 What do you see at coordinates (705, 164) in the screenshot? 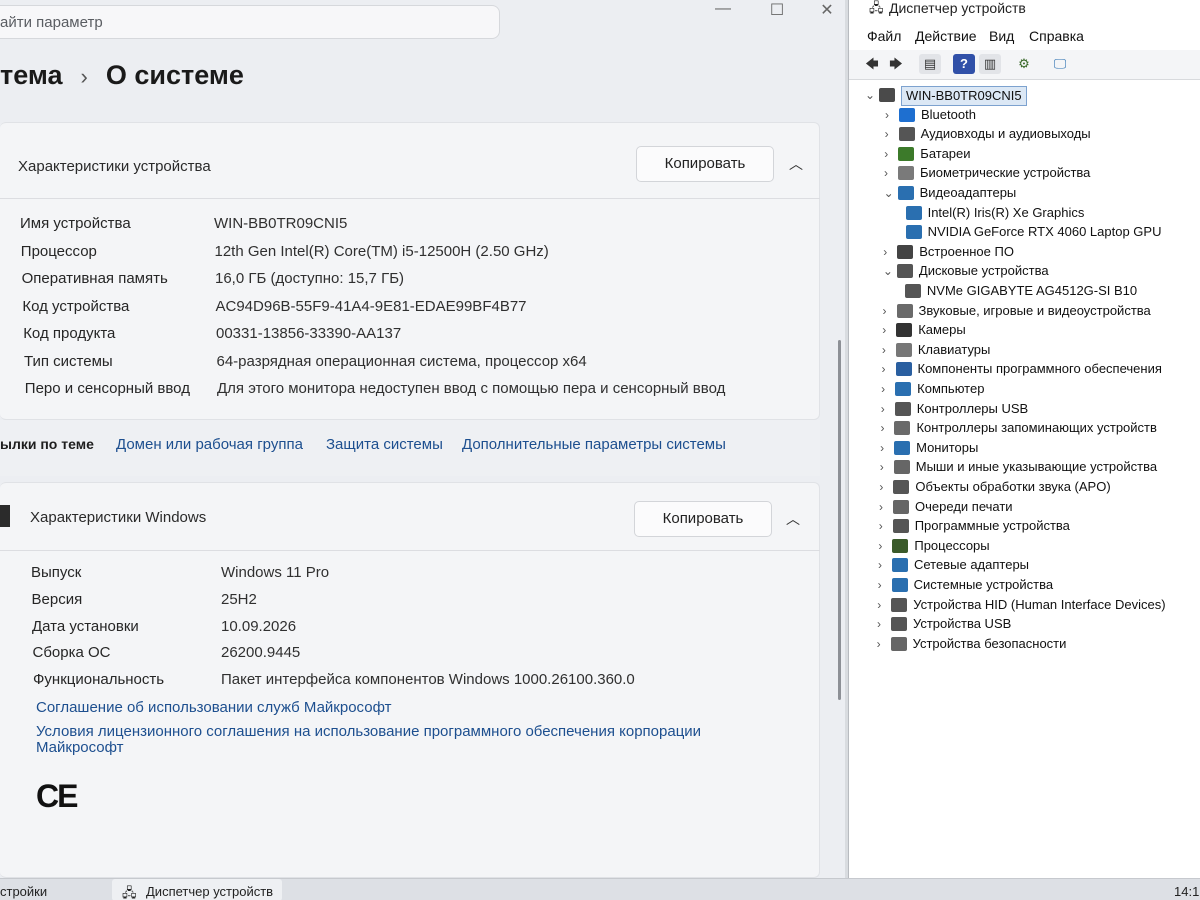
I see `copy-device-specs-button: Копировать` at bounding box center [705, 164].